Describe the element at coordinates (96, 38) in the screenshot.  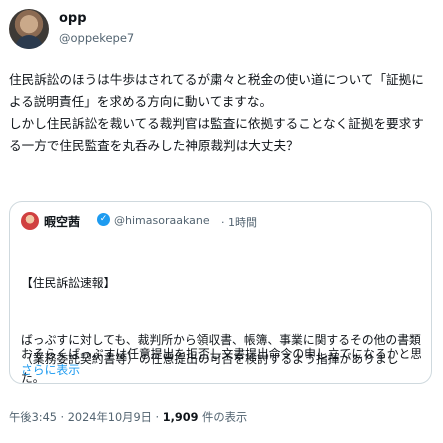
I see `author-handle: @oppekepe7` at that location.